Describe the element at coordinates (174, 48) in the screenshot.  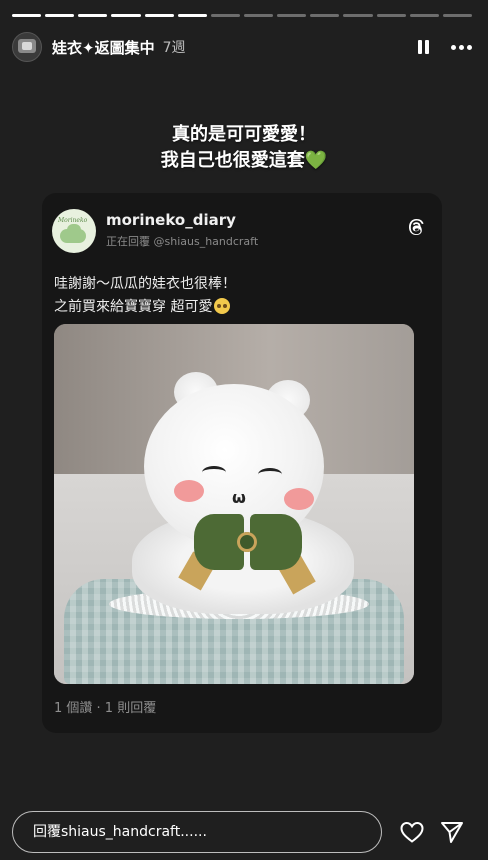
I see `story-timestamp: 7週` at that location.